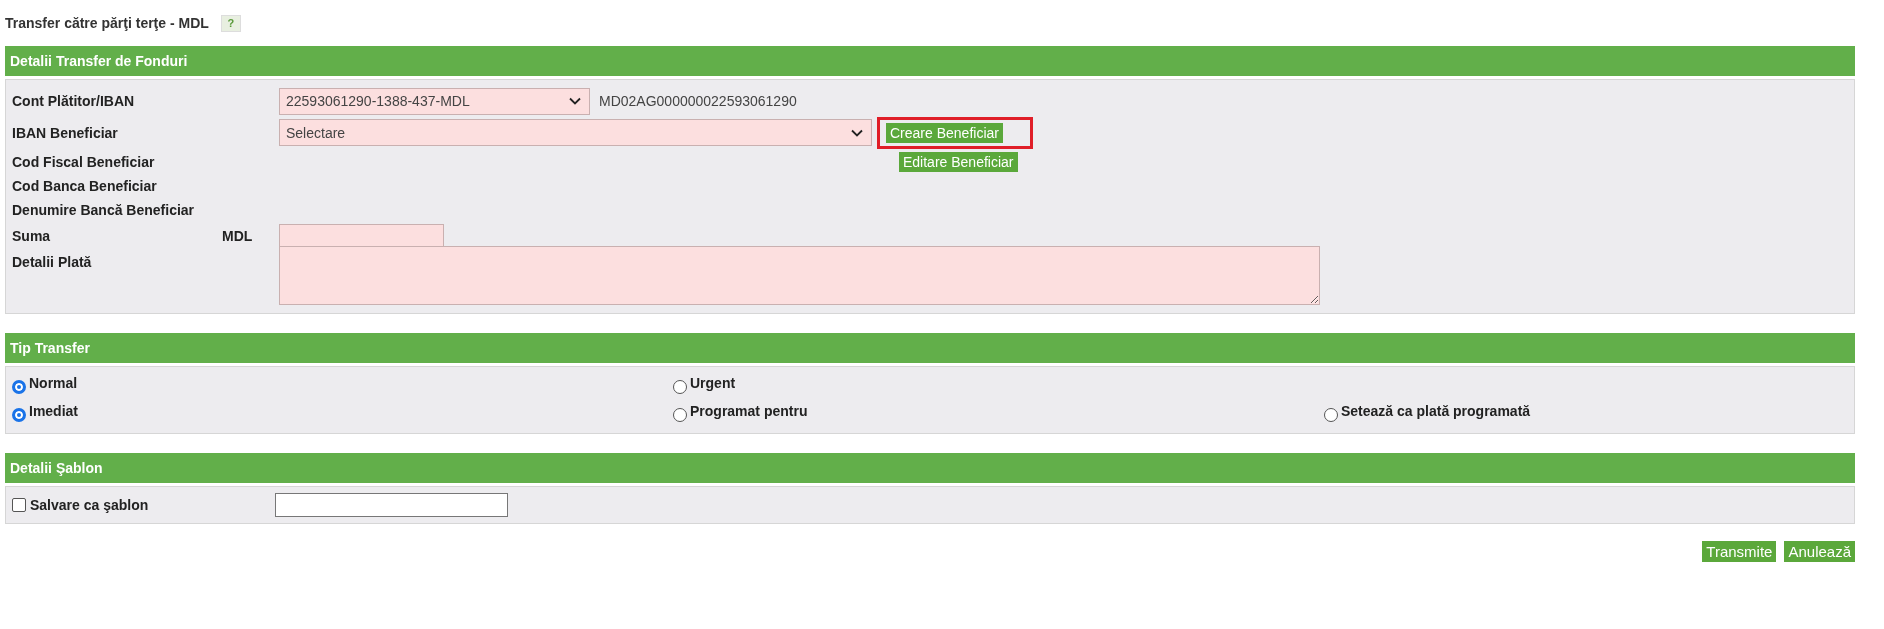 Image resolution: width=1884 pixels, height=629 pixels. Describe the element at coordinates (1436, 412) in the screenshot. I see `radio-label: Setează ca plată programată` at that location.